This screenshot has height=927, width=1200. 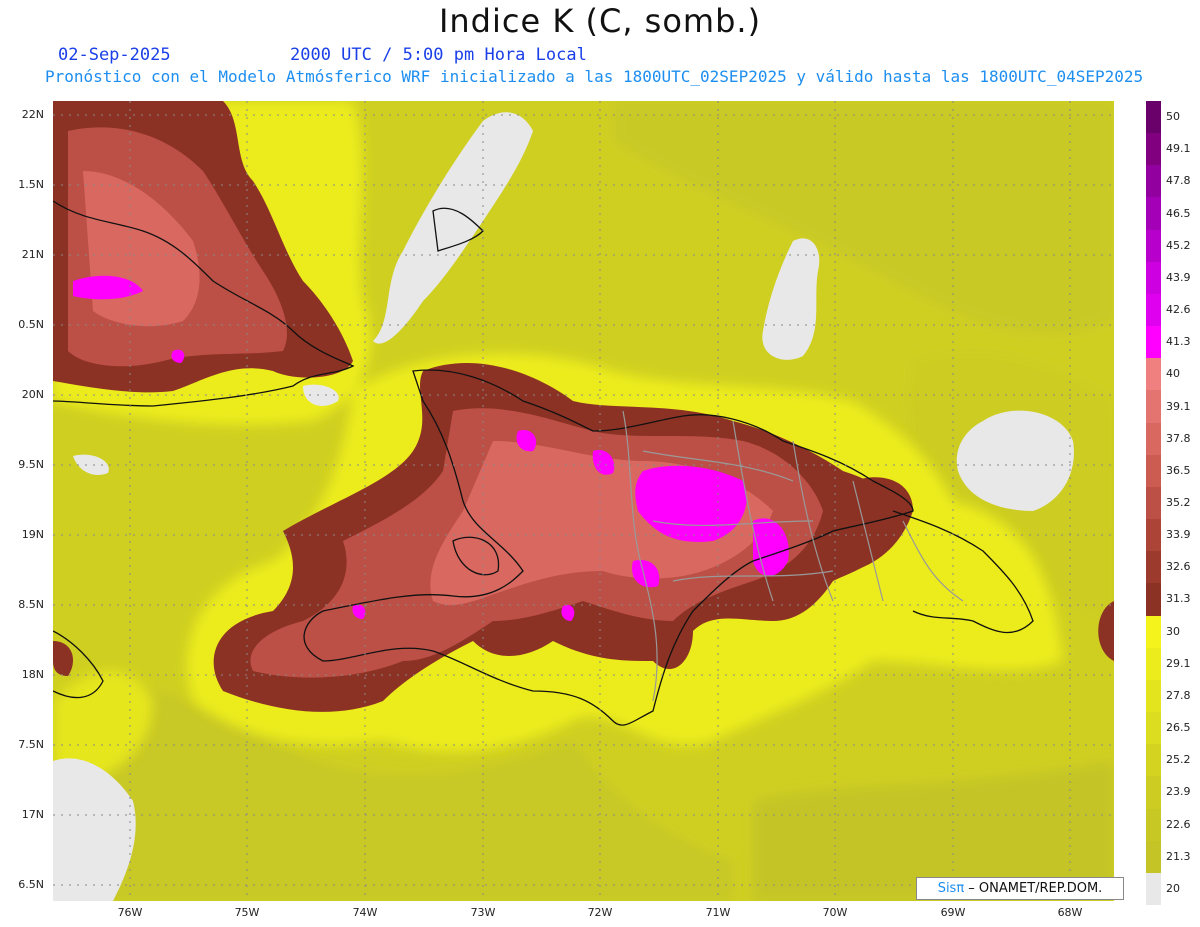 I want to click on lat-label: 19N, so click(x=32, y=534).